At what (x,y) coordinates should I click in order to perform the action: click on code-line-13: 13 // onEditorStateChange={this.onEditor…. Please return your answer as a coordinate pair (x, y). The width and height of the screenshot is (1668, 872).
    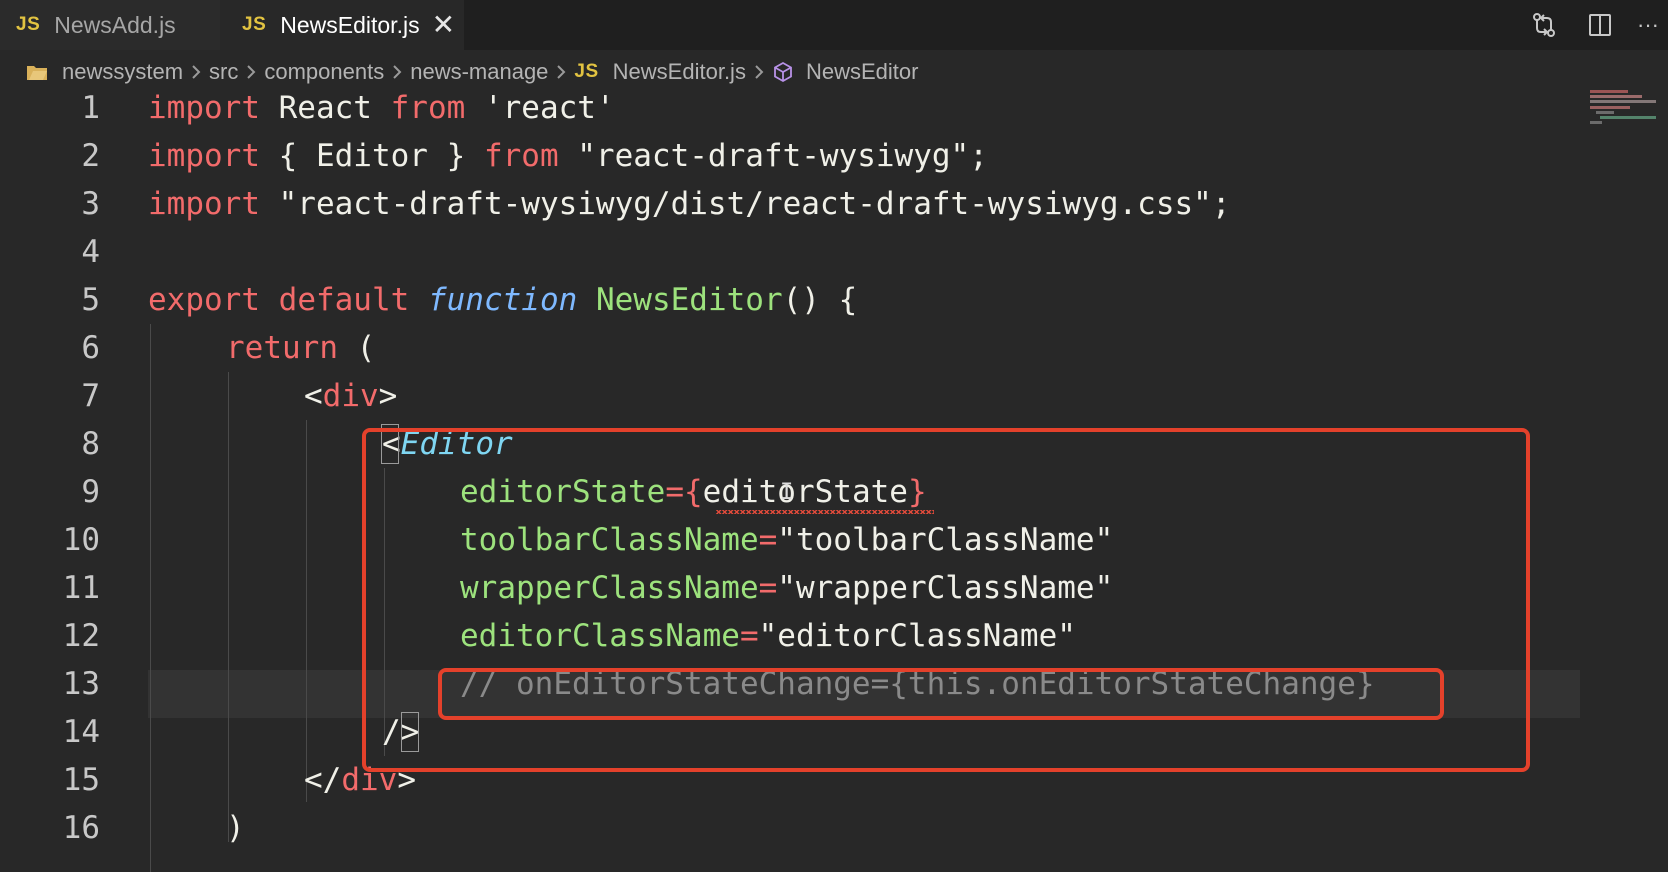
    Looking at the image, I should click on (834, 684).